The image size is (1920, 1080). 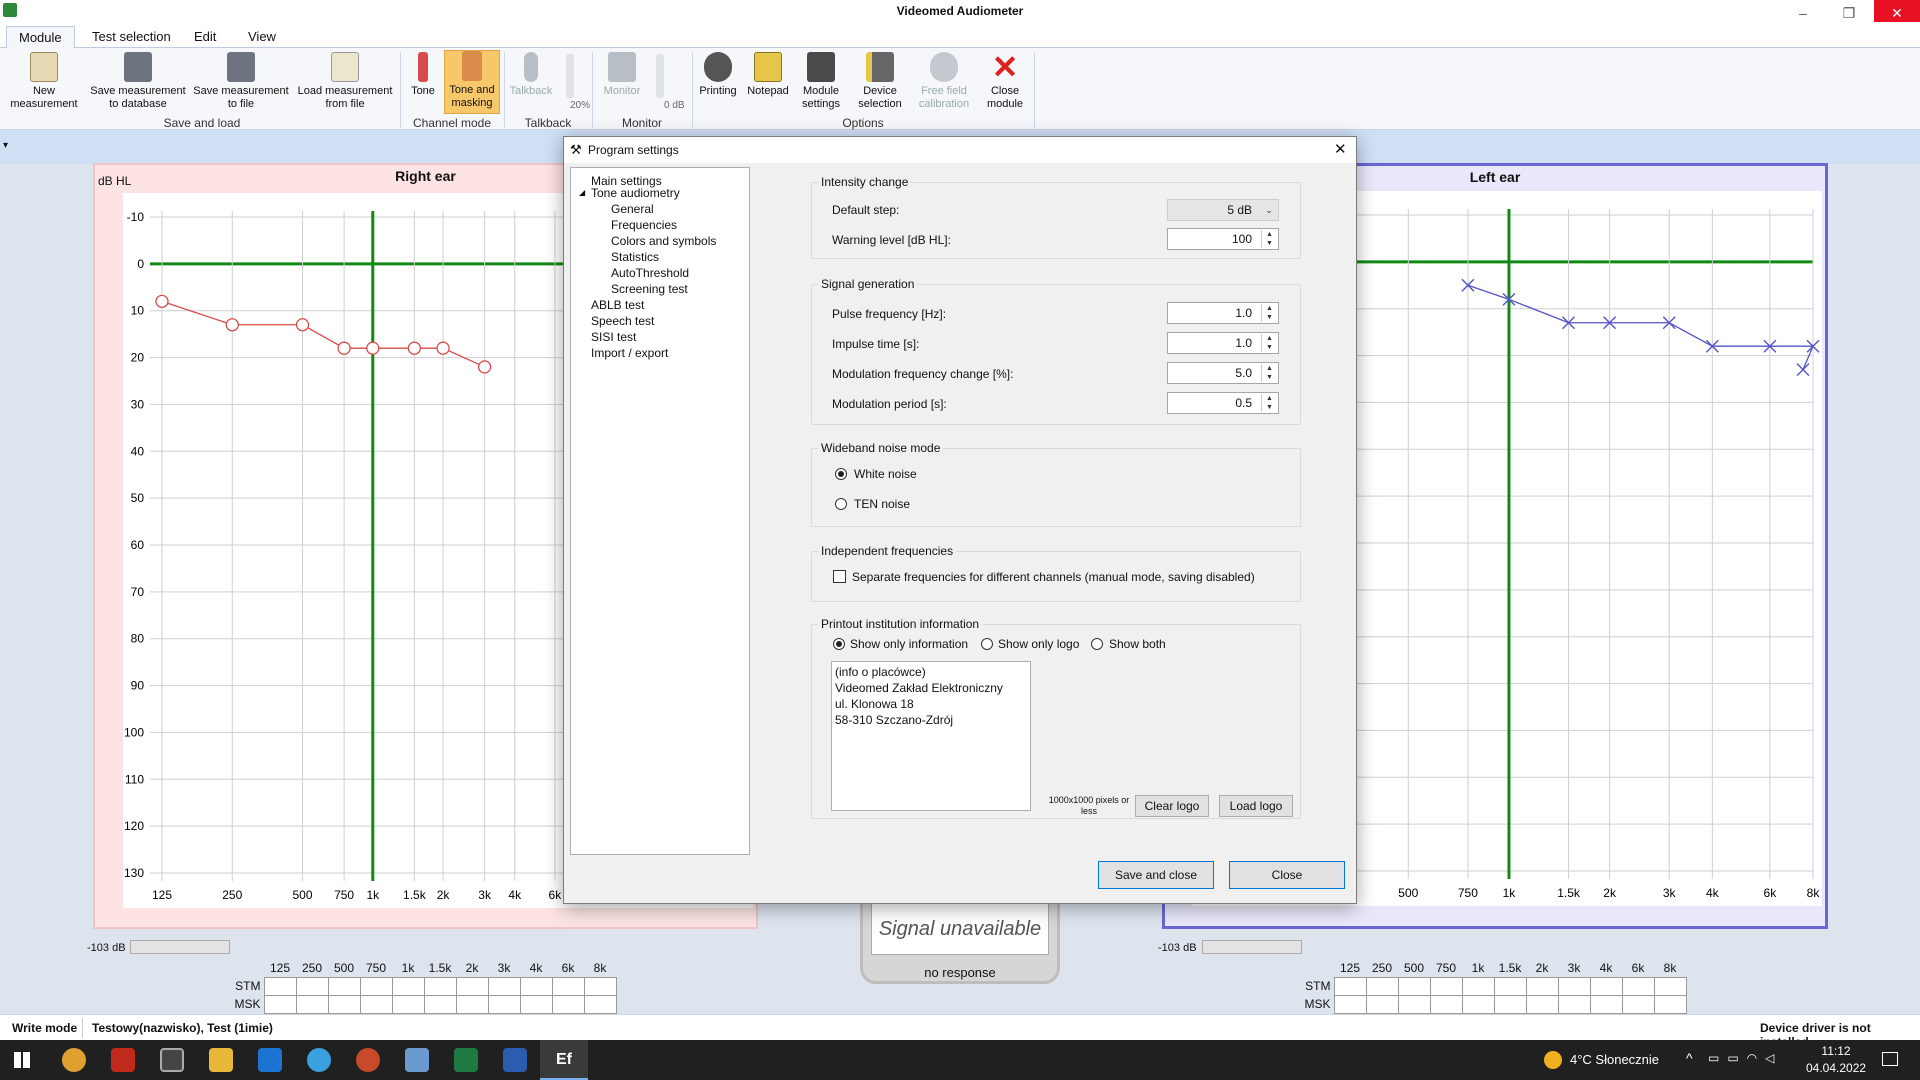 What do you see at coordinates (570, 76) in the screenshot?
I see `talkback-slider` at bounding box center [570, 76].